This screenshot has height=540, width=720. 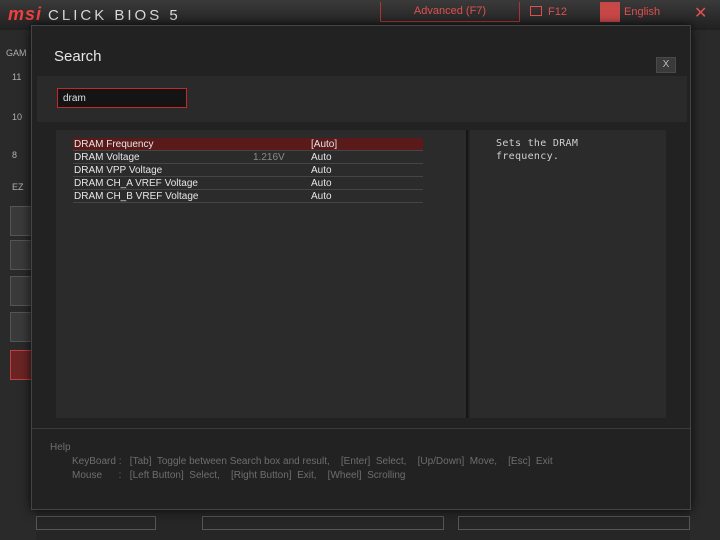 I want to click on setting-name: DRAM CH_A VREF Voltage, so click(x=136, y=183).